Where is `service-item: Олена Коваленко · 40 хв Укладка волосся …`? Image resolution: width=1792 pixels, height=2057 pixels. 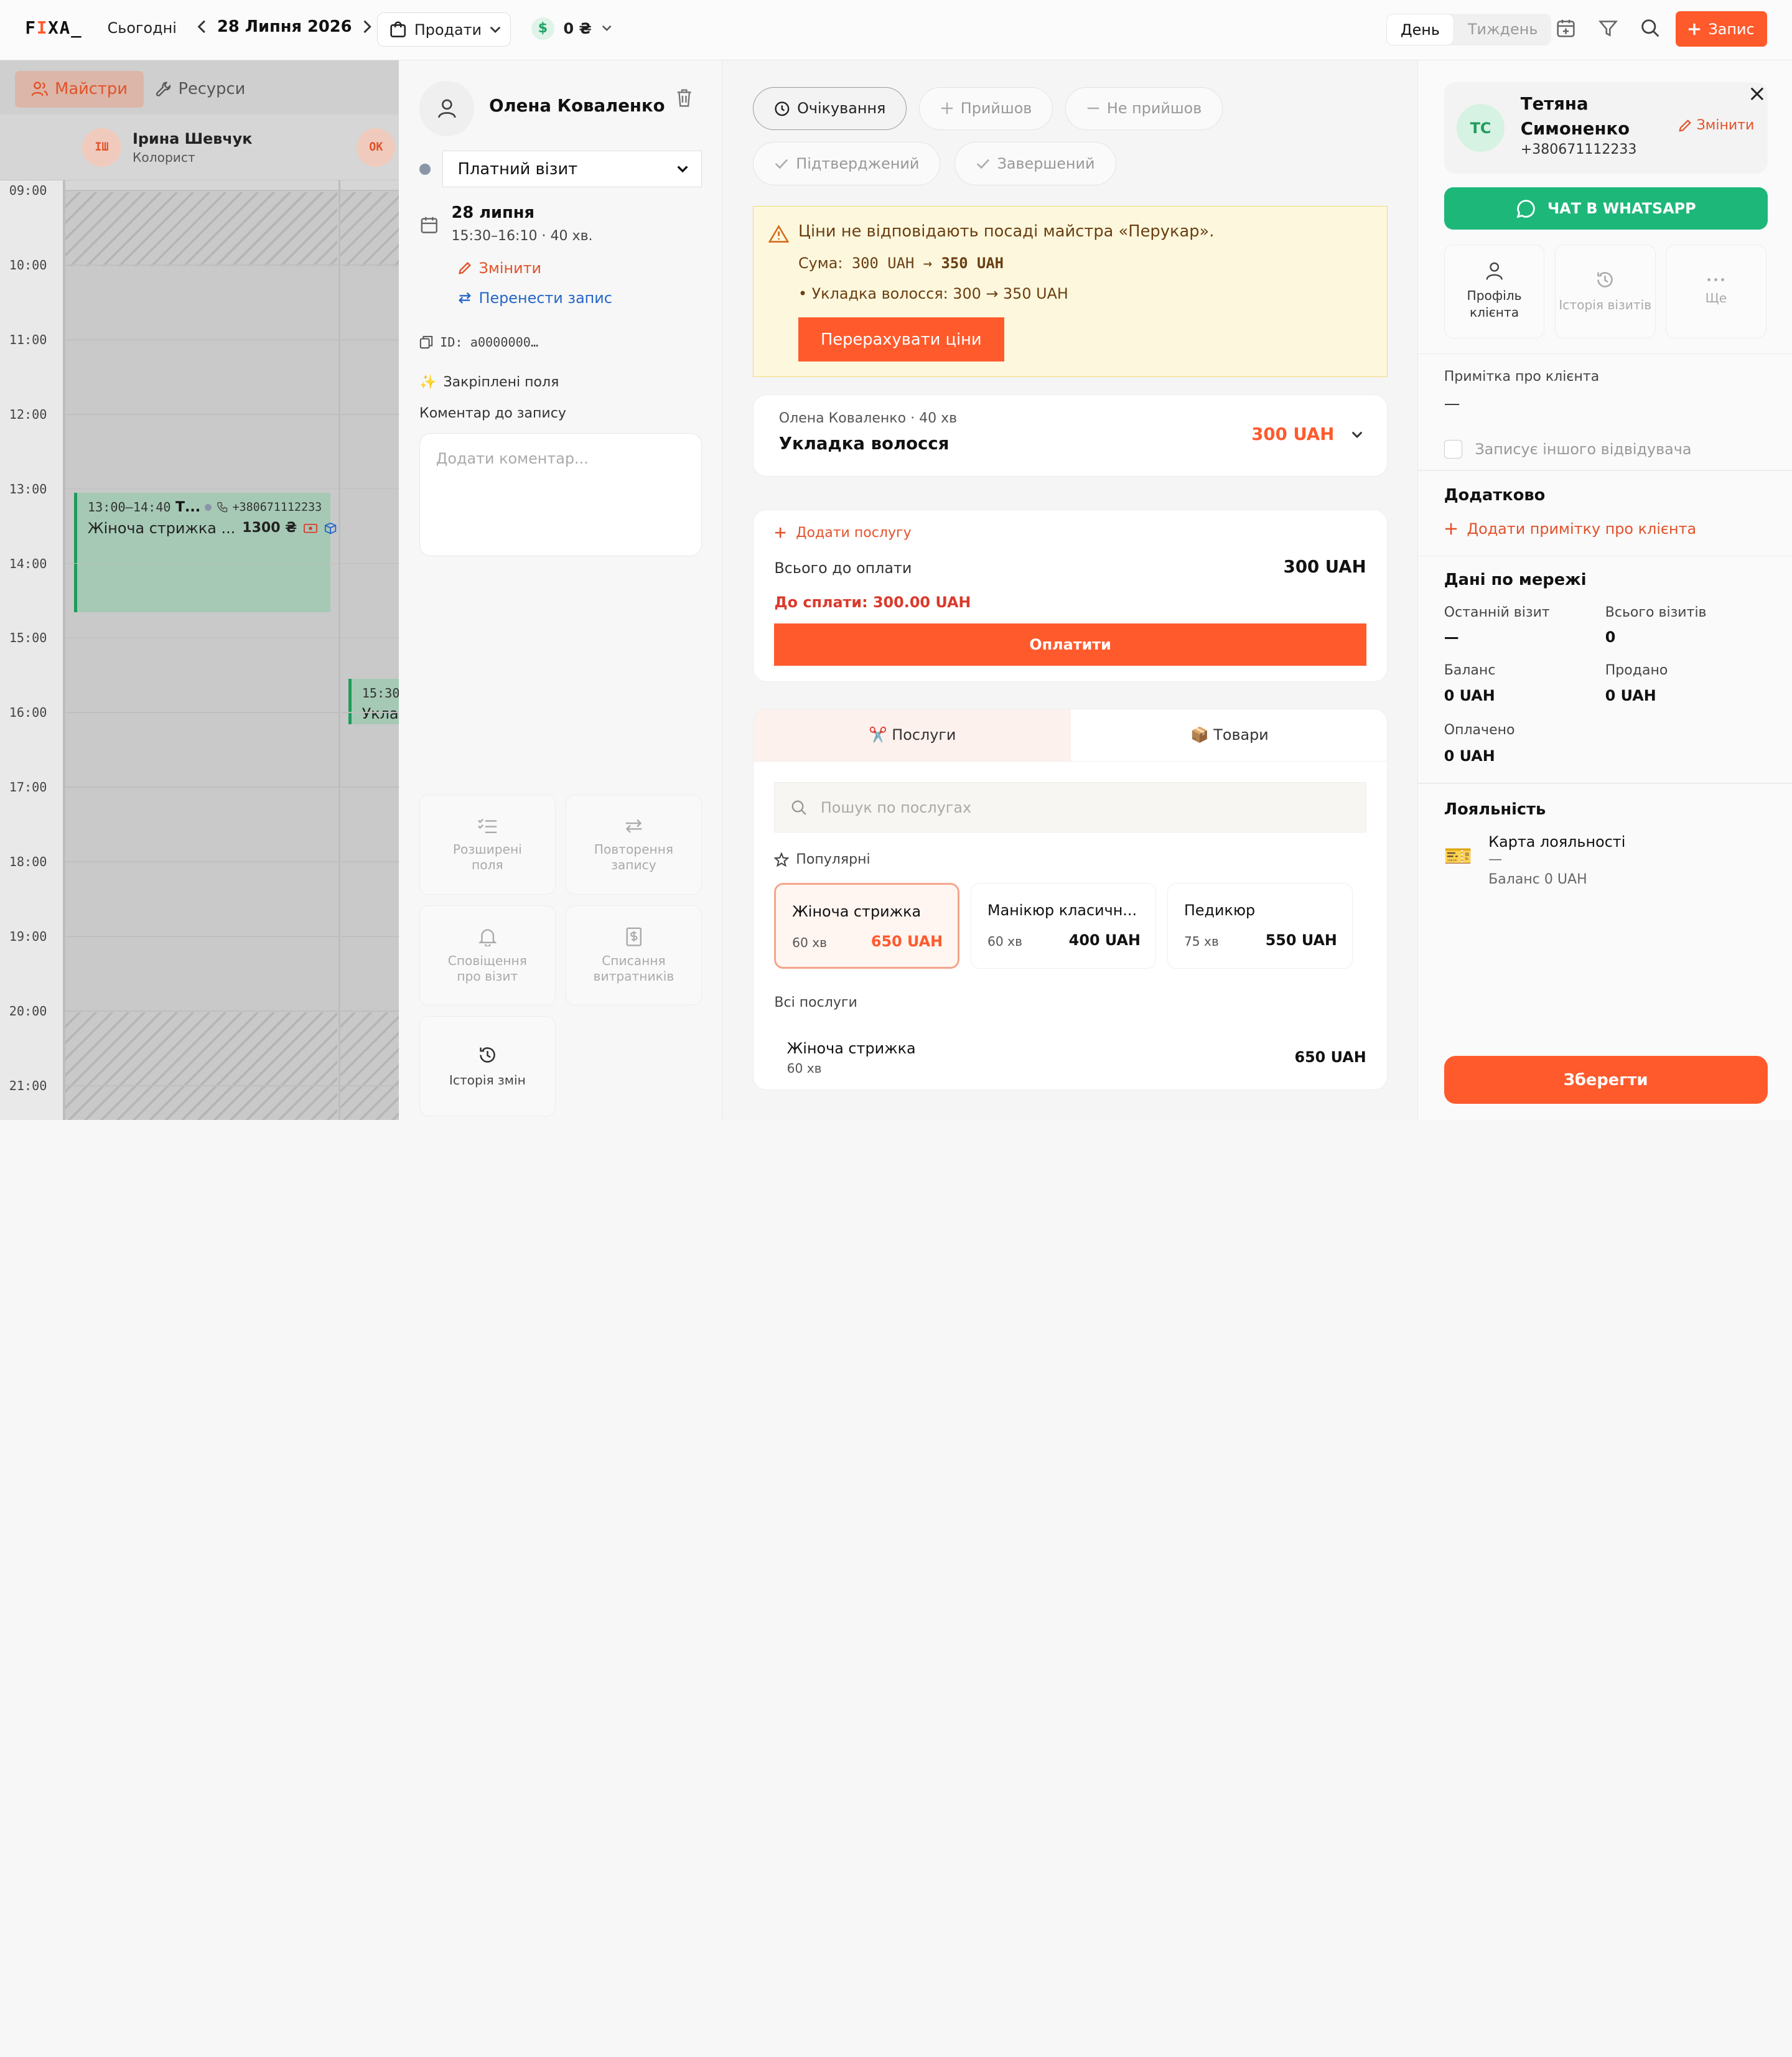
service-item: Олена Коваленко · 40 хв Укладка волосся … is located at coordinates (1070, 435).